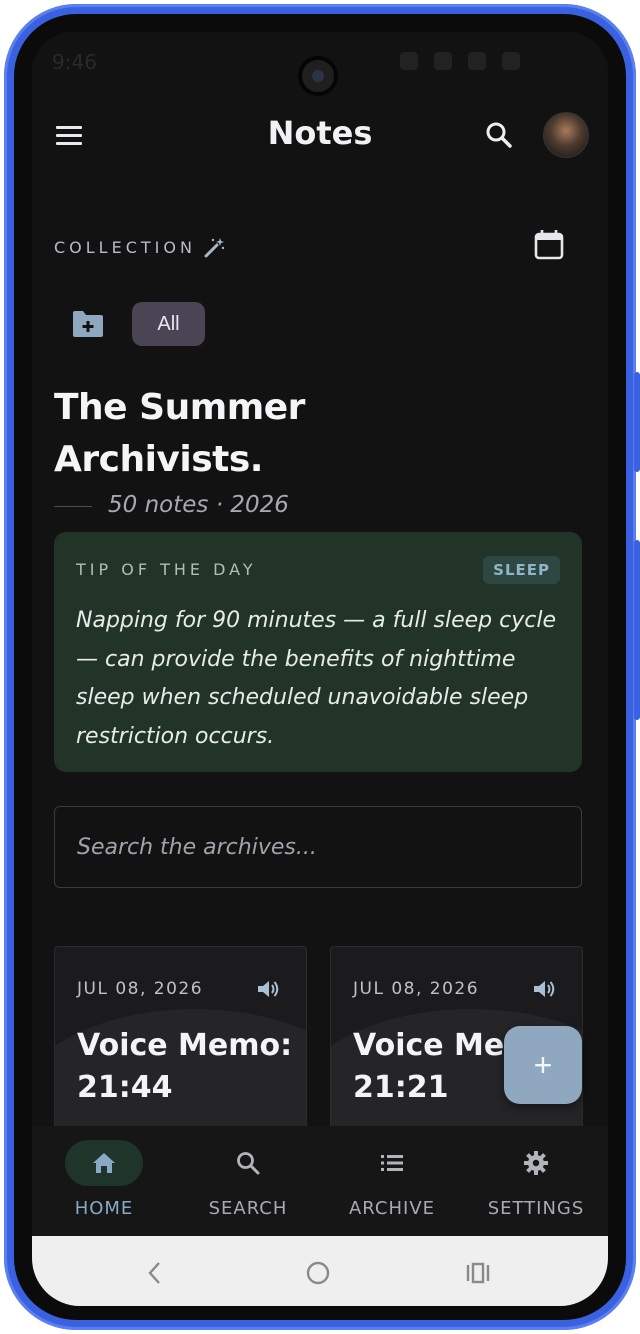  I want to click on gear-icon, so click(536, 1163).